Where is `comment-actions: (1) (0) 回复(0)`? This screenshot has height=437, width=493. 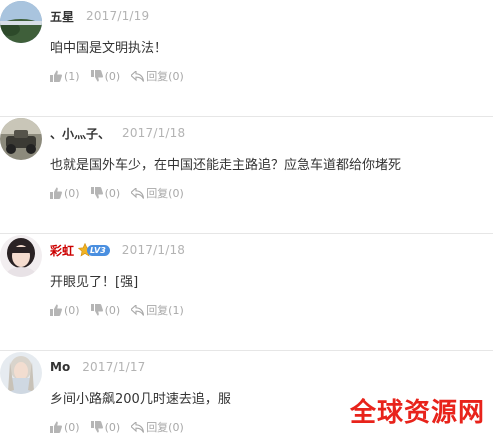
comment-actions: (1) (0) 回复(0) is located at coordinates (122, 76).